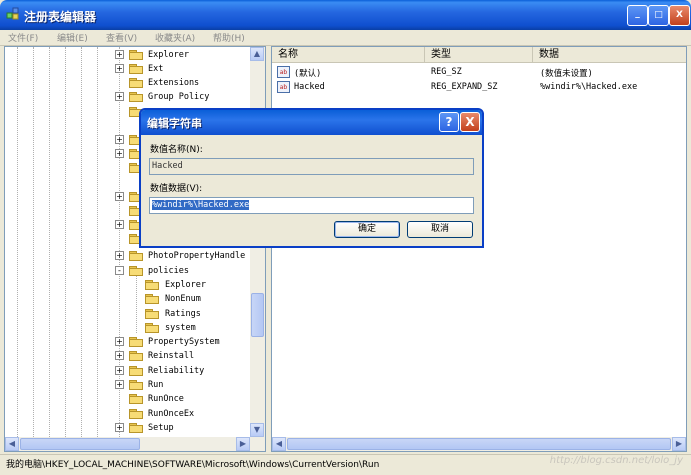 Image resolution: width=691 pixels, height=475 pixels. I want to click on scroll-up-icon: ▲, so click(257, 54).